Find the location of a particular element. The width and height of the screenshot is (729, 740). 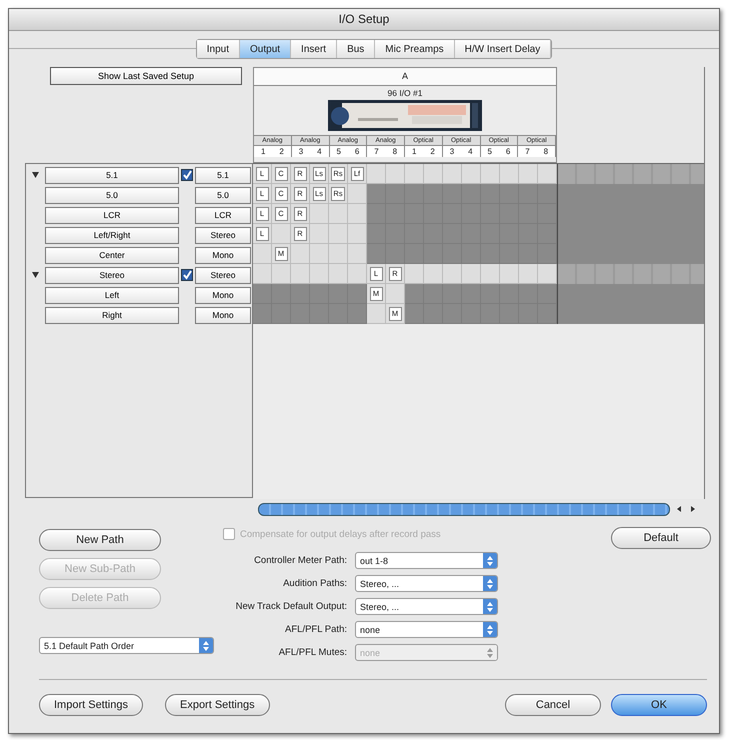

path-format-button: LCR is located at coordinates (223, 215).